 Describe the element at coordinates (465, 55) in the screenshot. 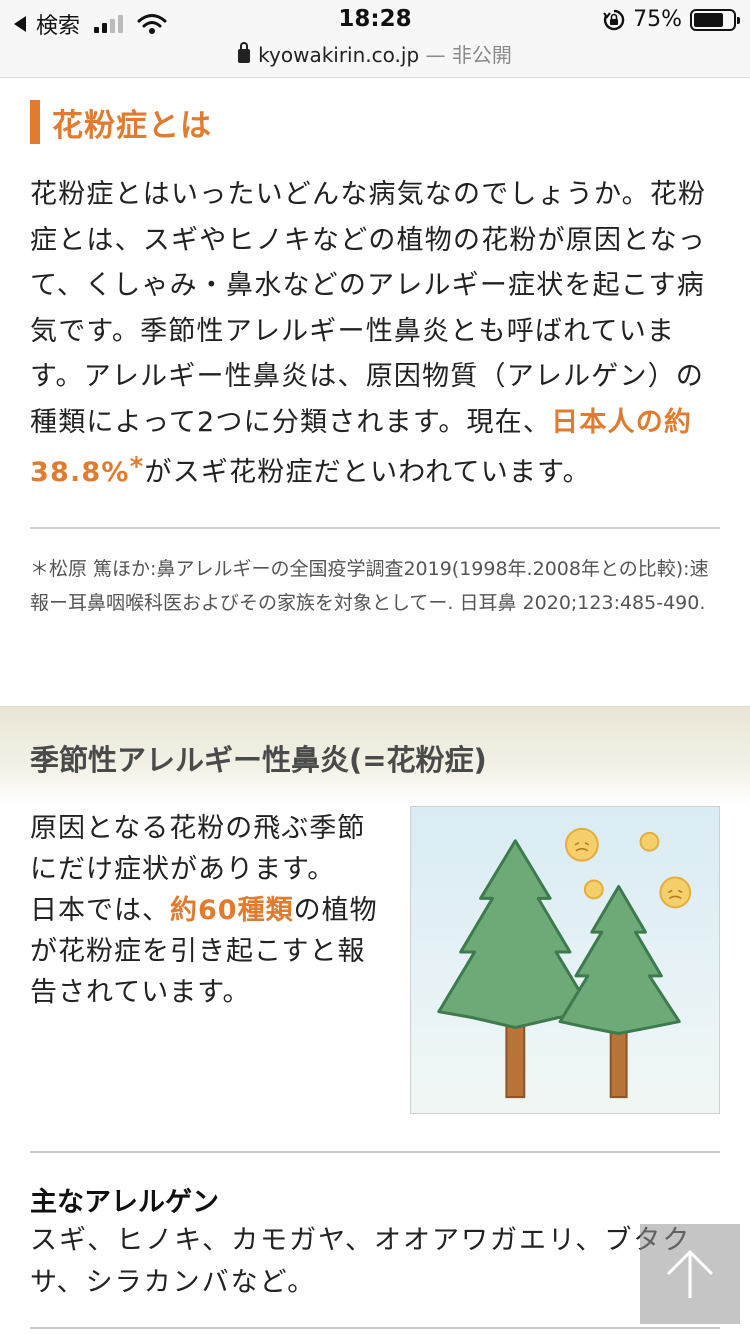

I see `private-label: — 非公開` at that location.